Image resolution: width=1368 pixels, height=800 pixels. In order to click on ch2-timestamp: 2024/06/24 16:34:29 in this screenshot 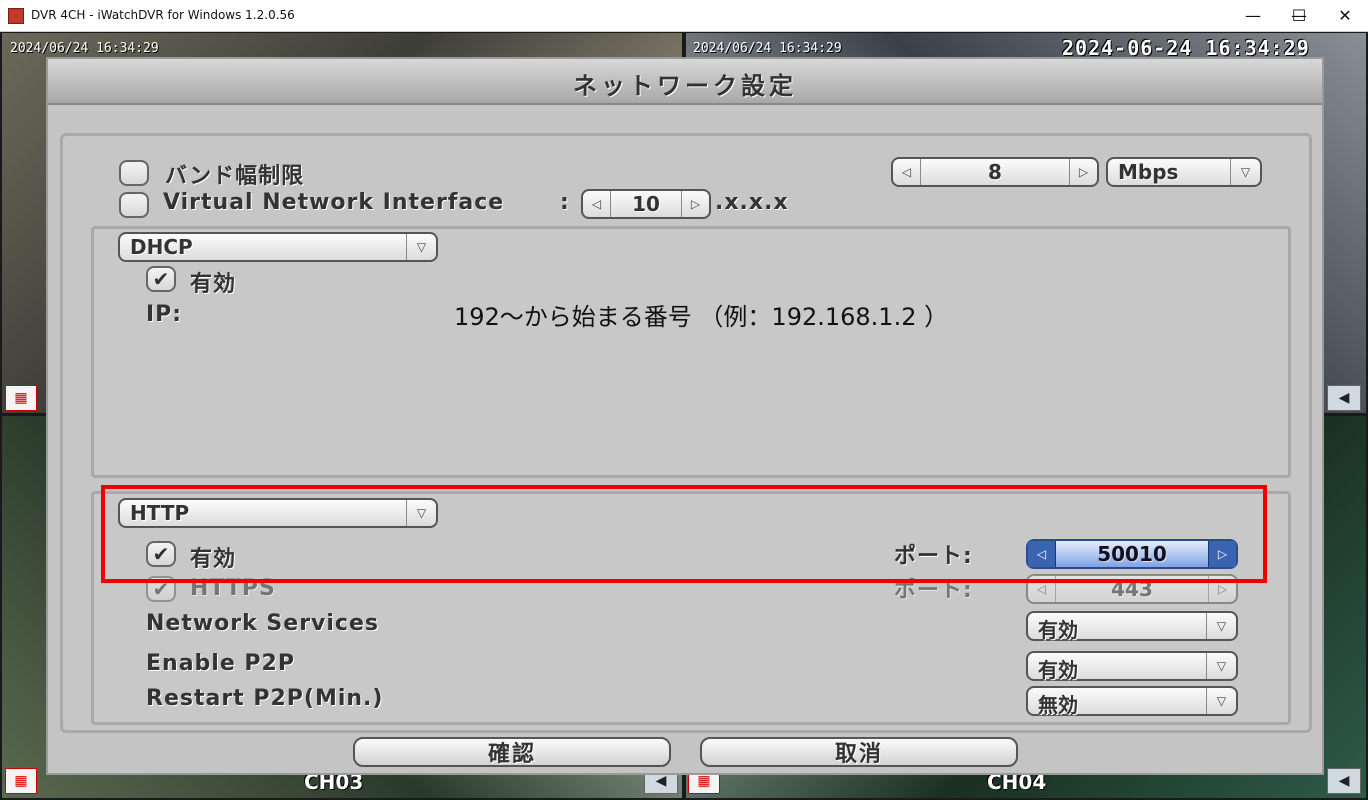, I will do `click(767, 48)`.